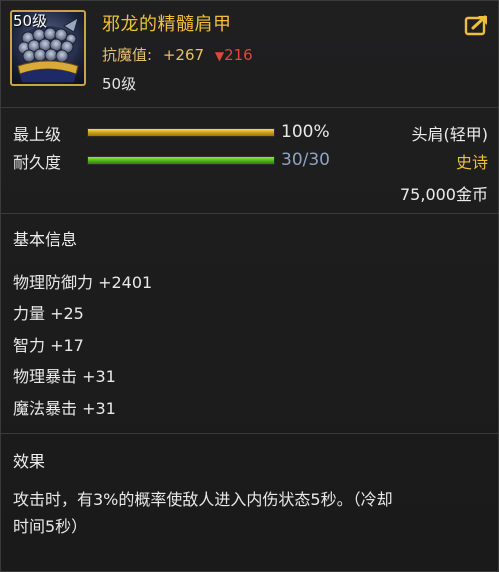  I want to click on magic-resist-value: +267, so click(183, 55).